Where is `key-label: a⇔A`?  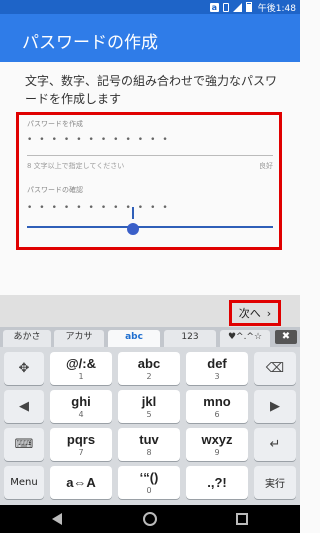
key-label: a⇔A is located at coordinates (81, 482).